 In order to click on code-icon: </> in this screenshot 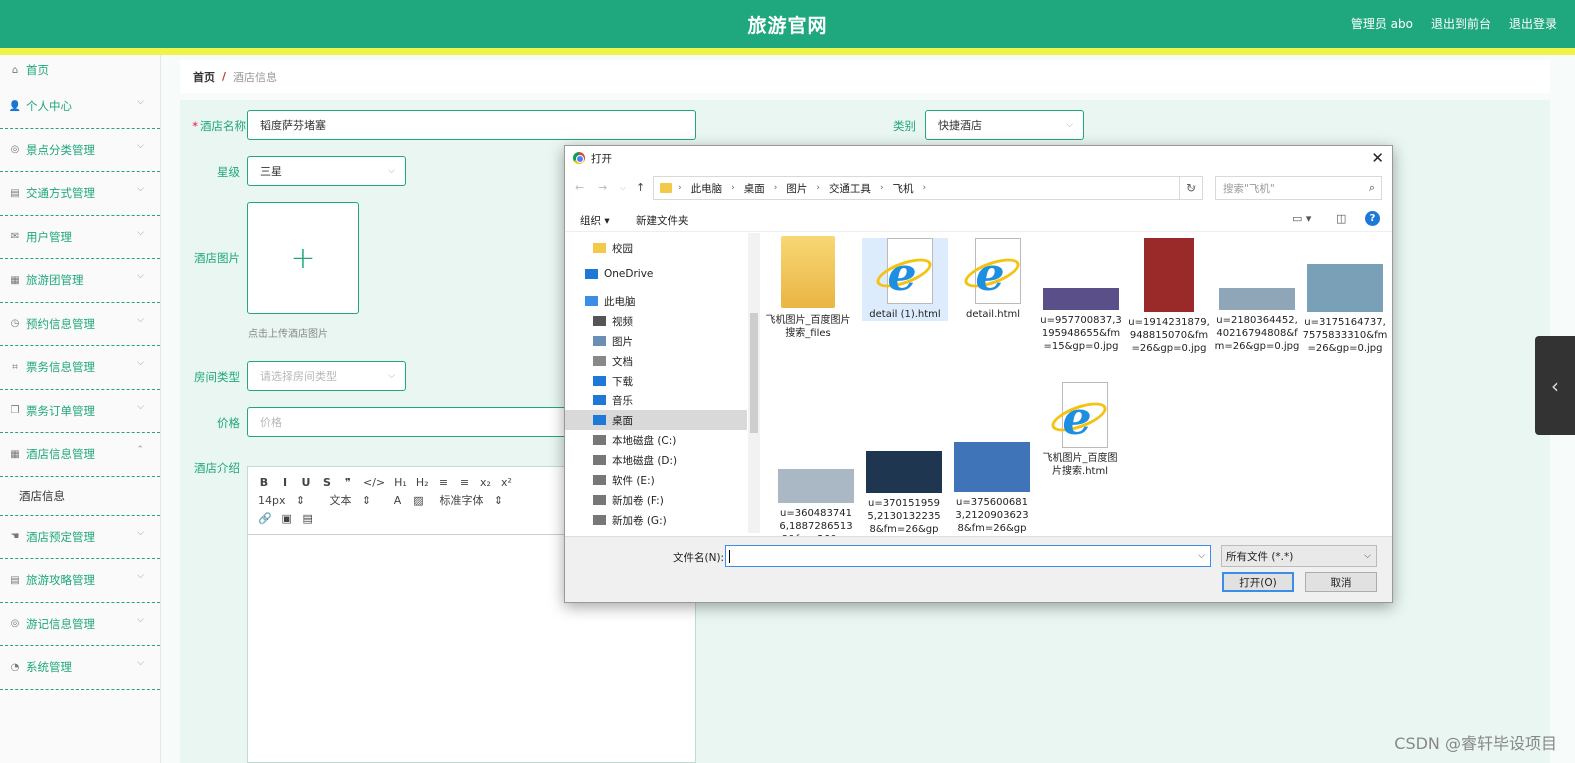, I will do `click(374, 482)`.